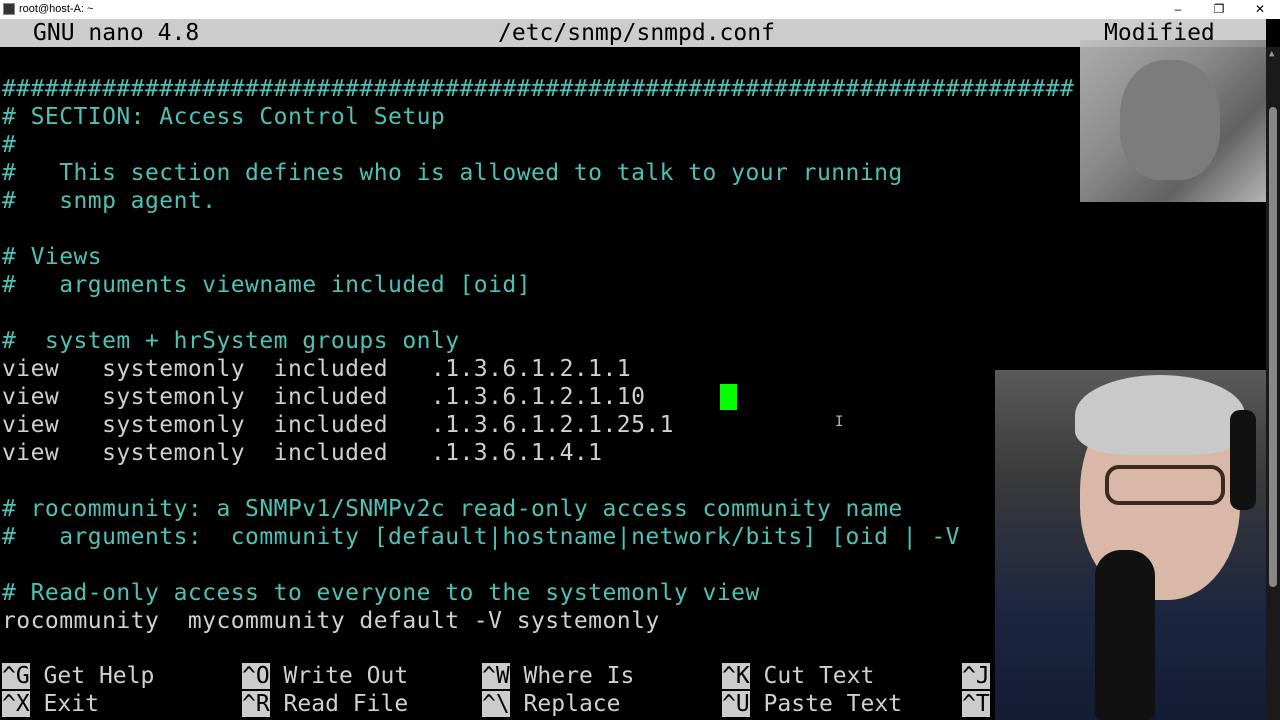  I want to click on ibeam-cursor-icon: I, so click(839, 422).